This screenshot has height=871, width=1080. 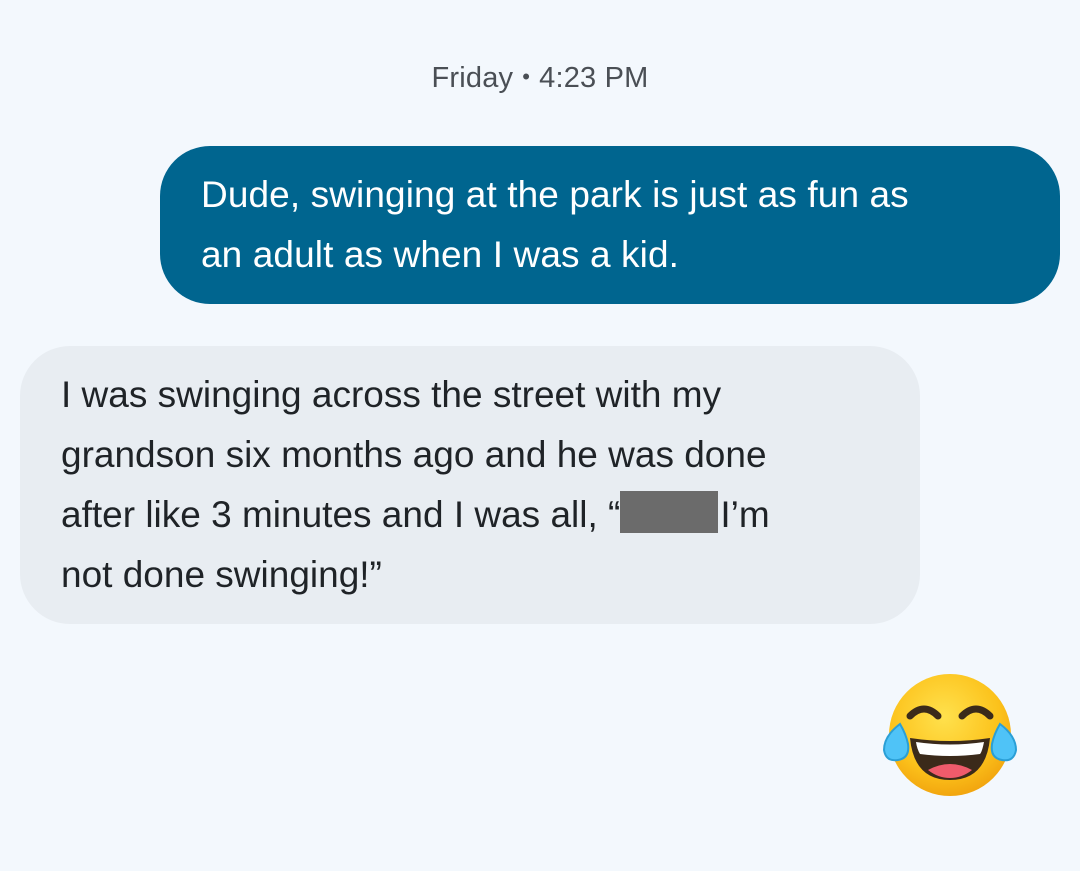 I want to click on message-text-line: after like 3 minutes and I was all, “ I’m, so click(x=470, y=515).